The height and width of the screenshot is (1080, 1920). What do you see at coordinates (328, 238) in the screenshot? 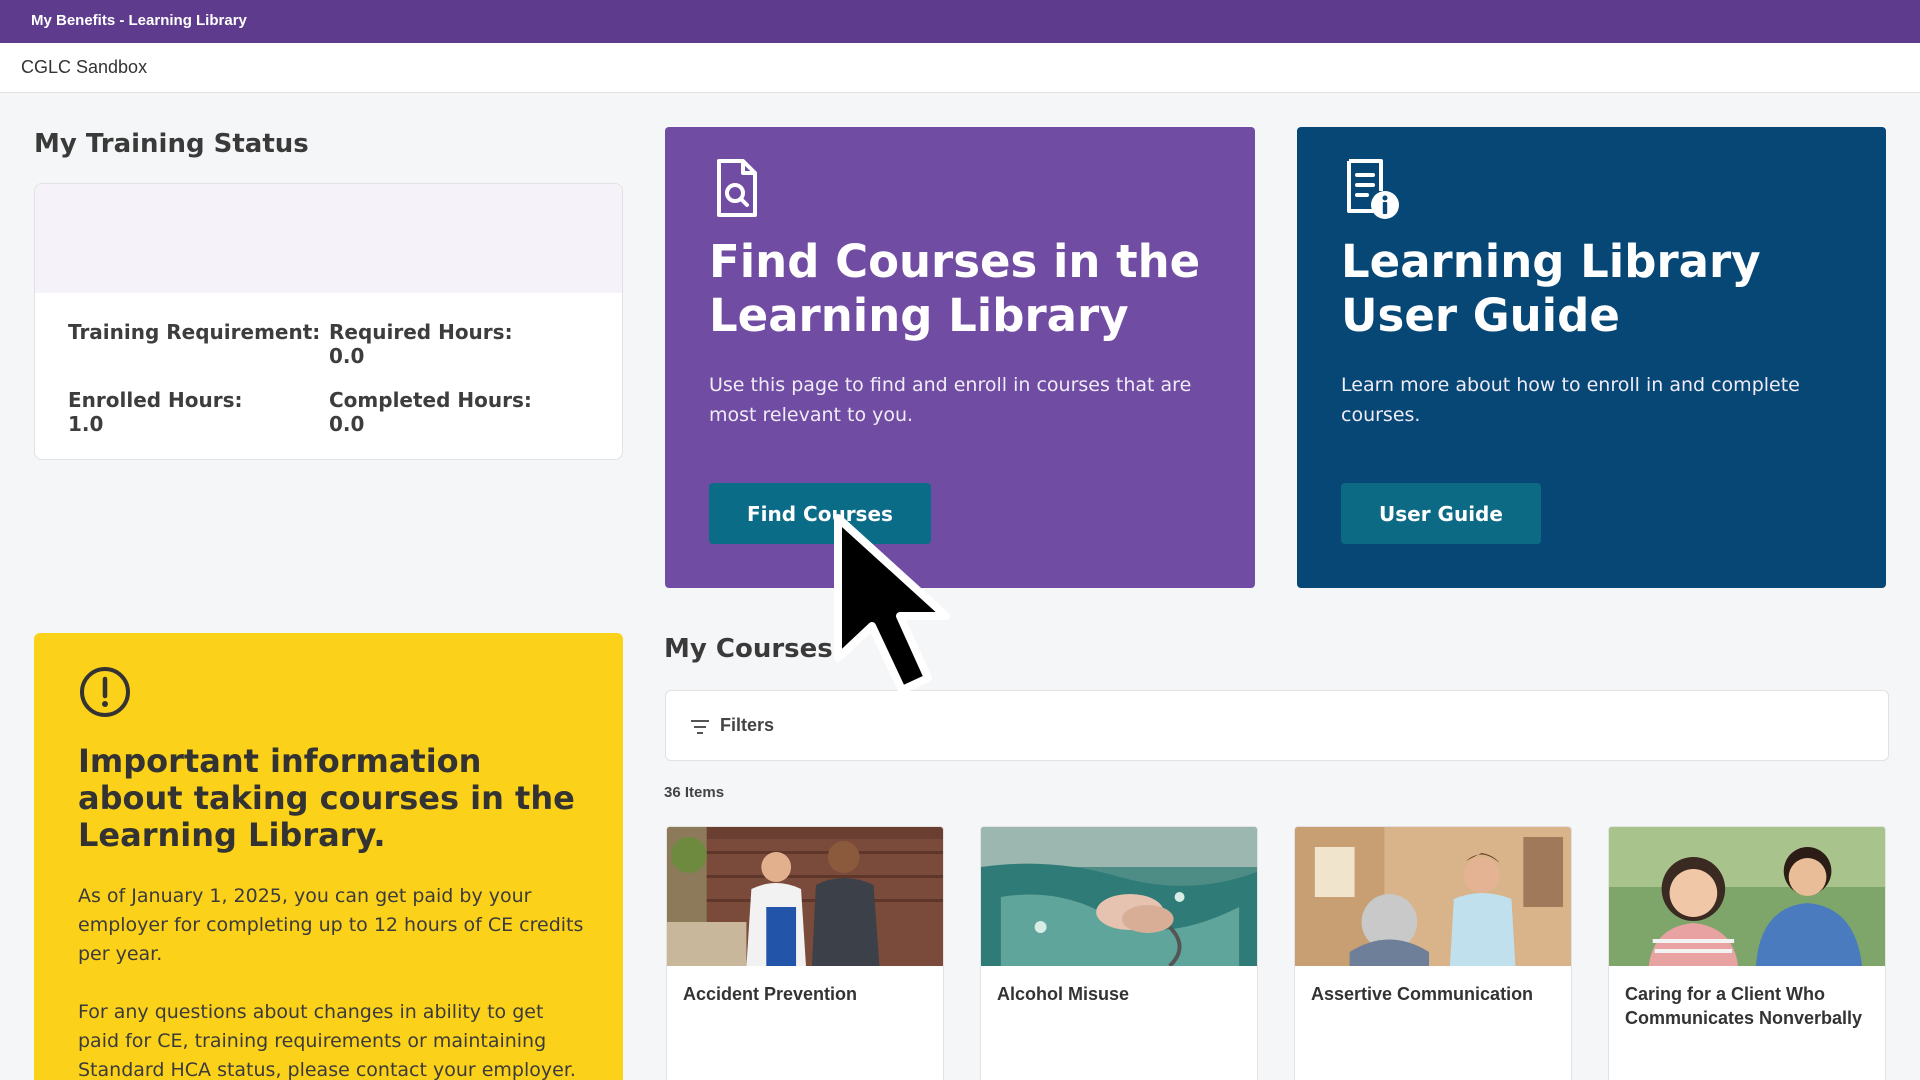
I see `status-card-header-band` at bounding box center [328, 238].